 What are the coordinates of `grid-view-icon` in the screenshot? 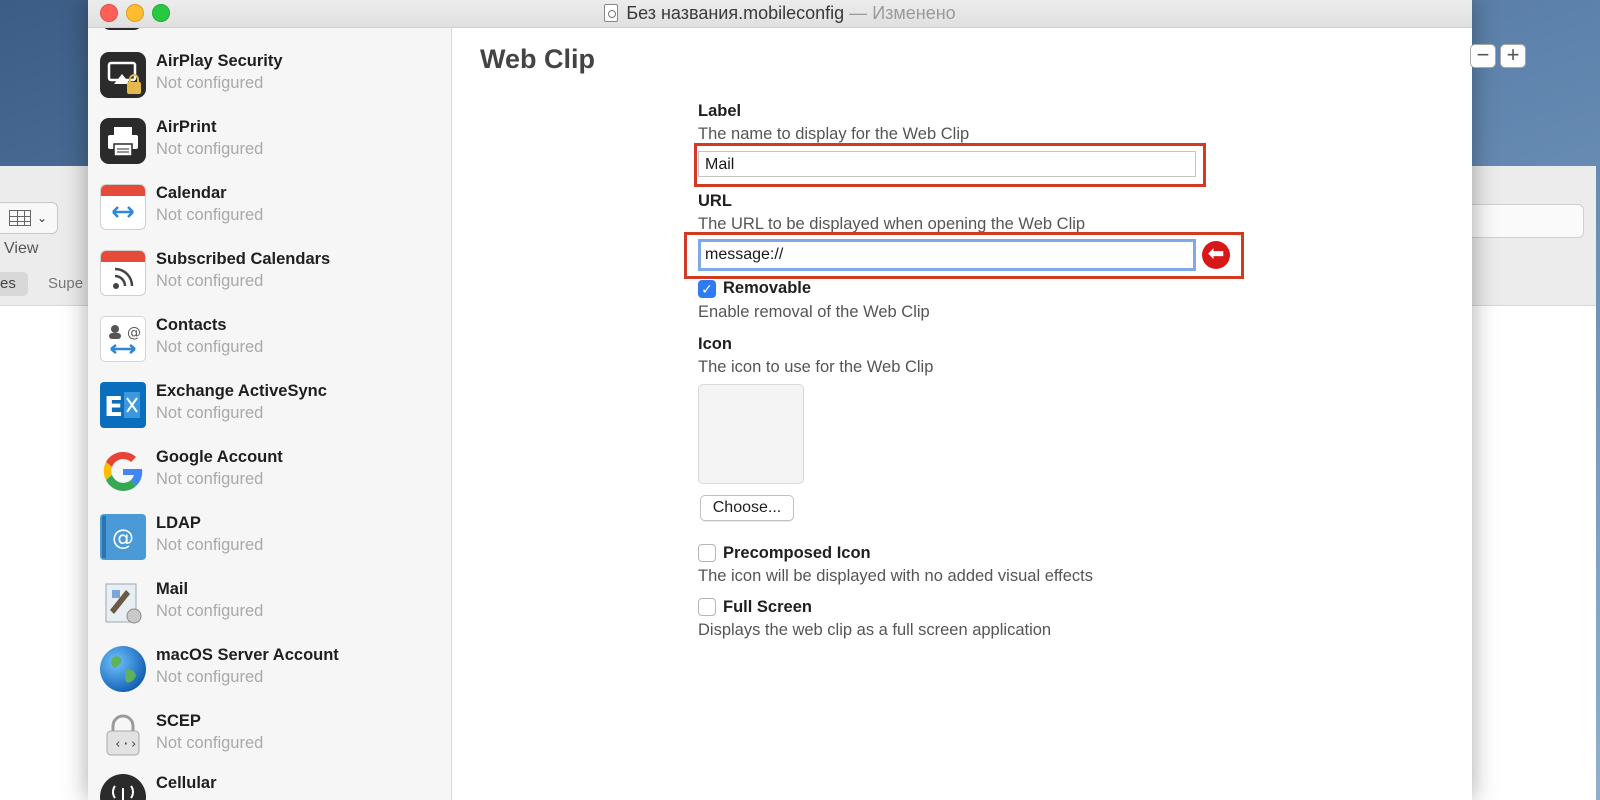 It's located at (19, 218).